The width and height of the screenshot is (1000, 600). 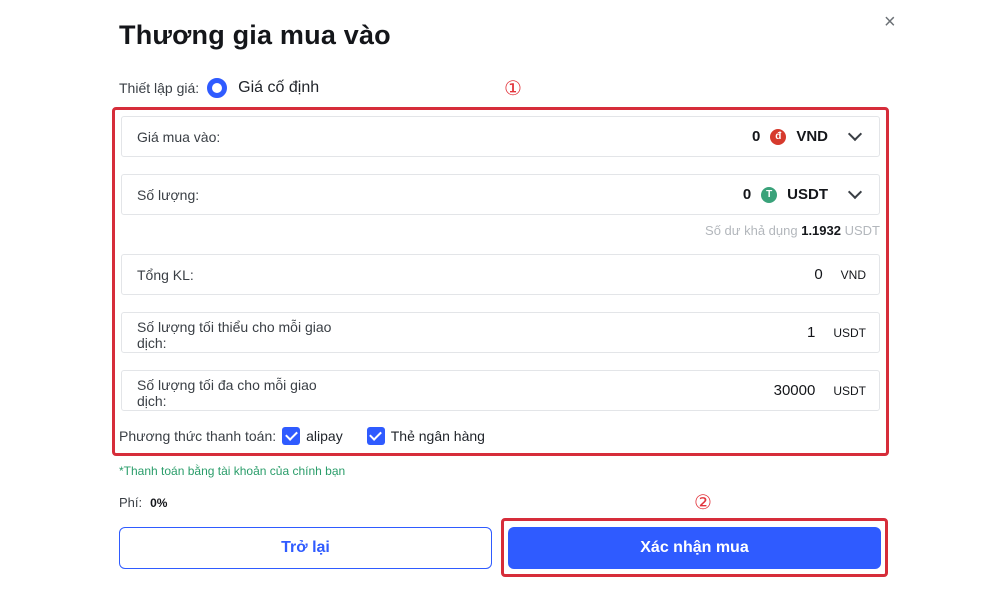 I want to click on back-button: Trở lại, so click(x=305, y=548).